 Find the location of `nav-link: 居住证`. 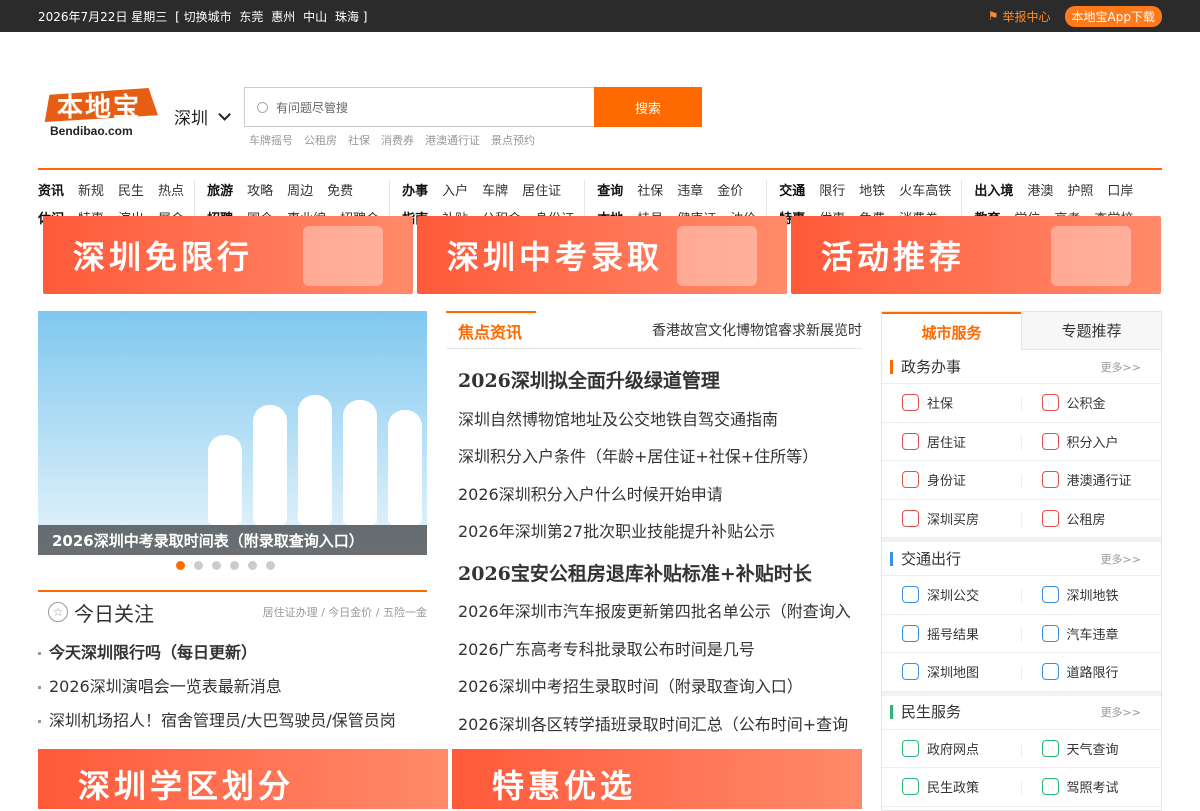

nav-link: 居住证 is located at coordinates (541, 189).